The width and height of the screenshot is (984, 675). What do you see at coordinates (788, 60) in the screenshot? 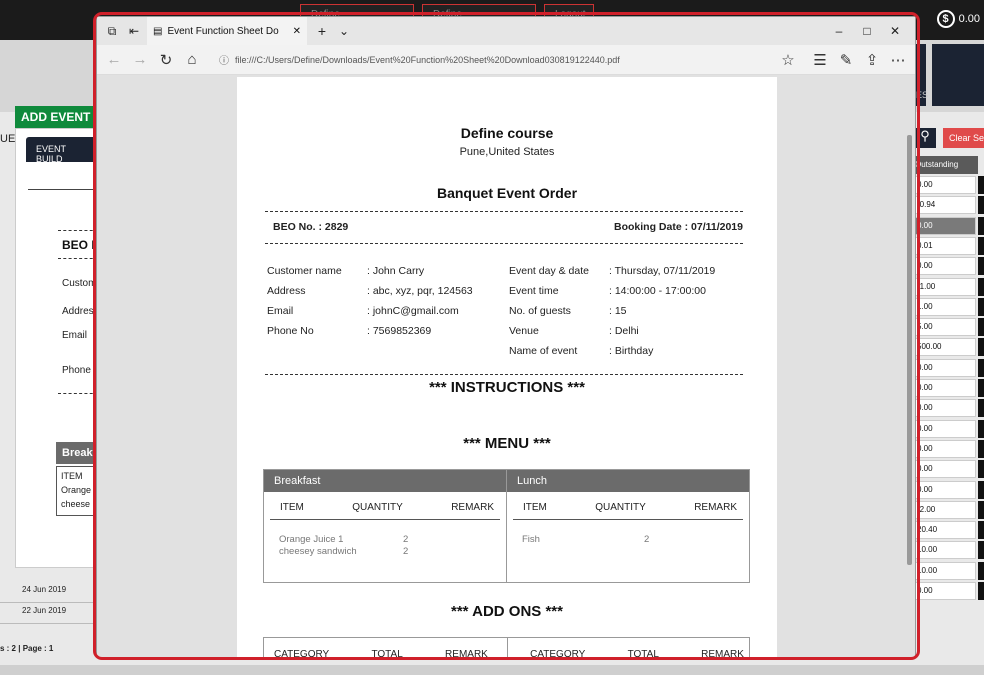
I see `favorite-star-icon: ☆` at bounding box center [788, 60].